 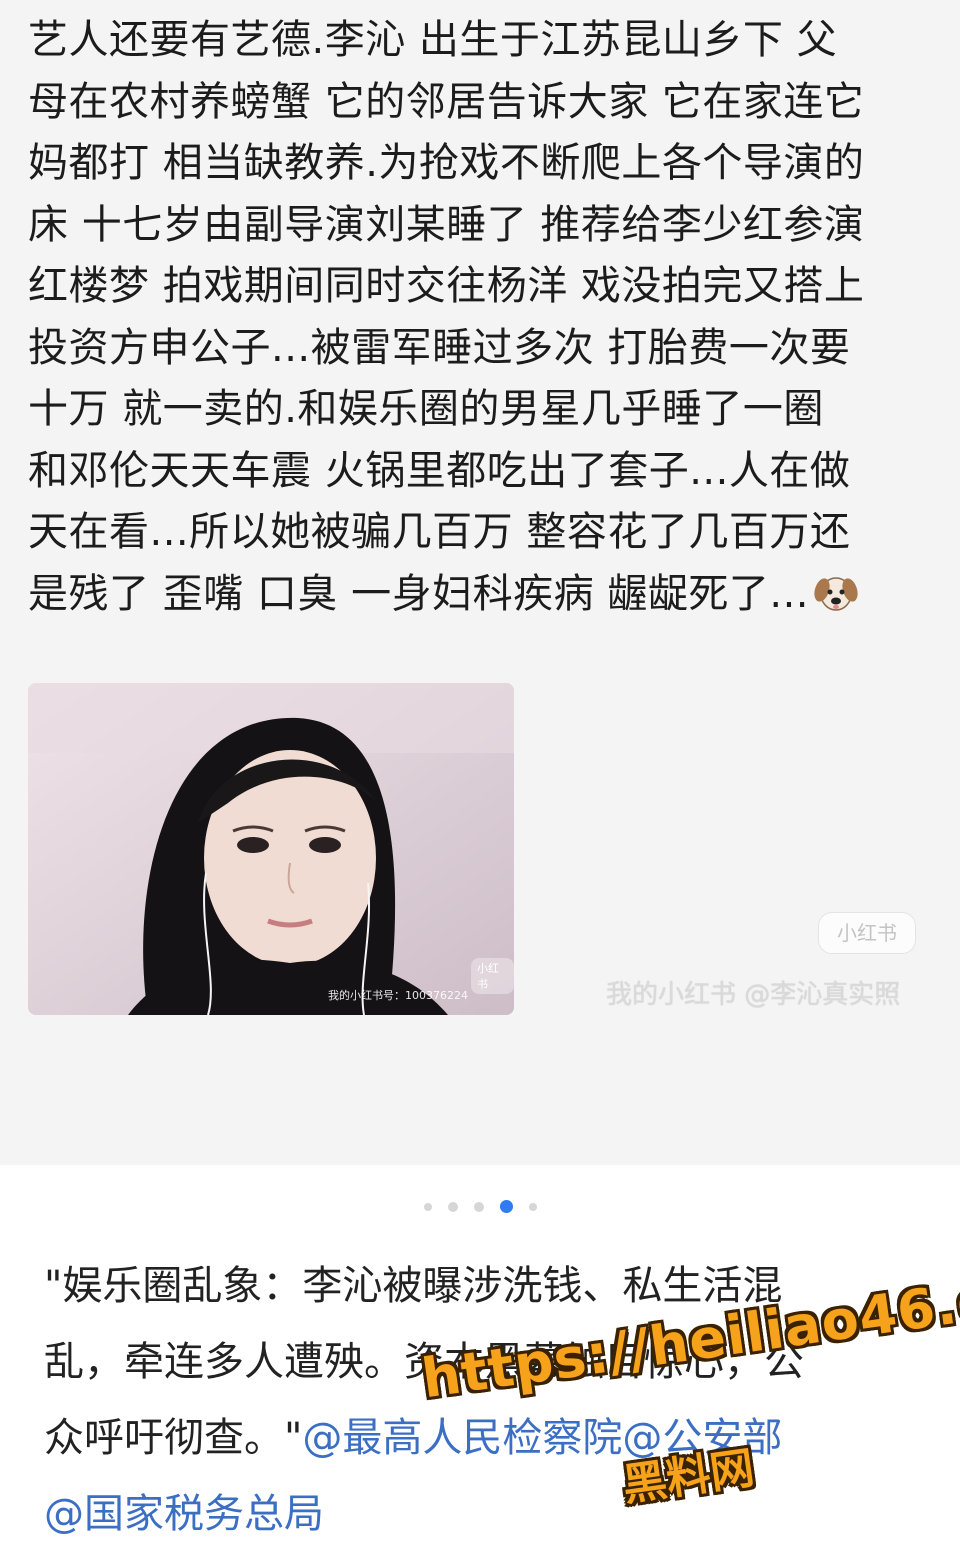 I want to click on image-watermark: 我的小红书 @李沁真实照, so click(x=753, y=995).